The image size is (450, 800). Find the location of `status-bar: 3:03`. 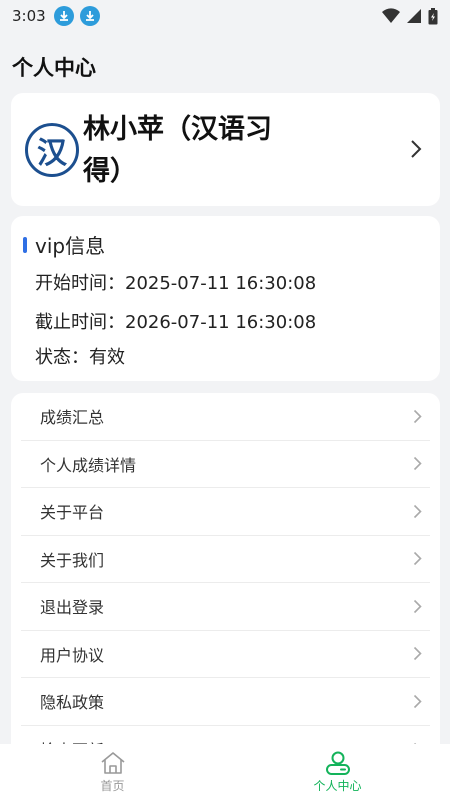

status-bar: 3:03 is located at coordinates (225, 16).